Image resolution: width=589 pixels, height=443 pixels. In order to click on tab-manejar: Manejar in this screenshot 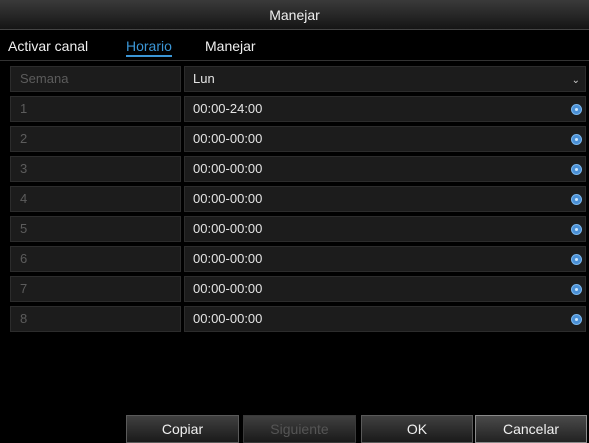, I will do `click(230, 46)`.